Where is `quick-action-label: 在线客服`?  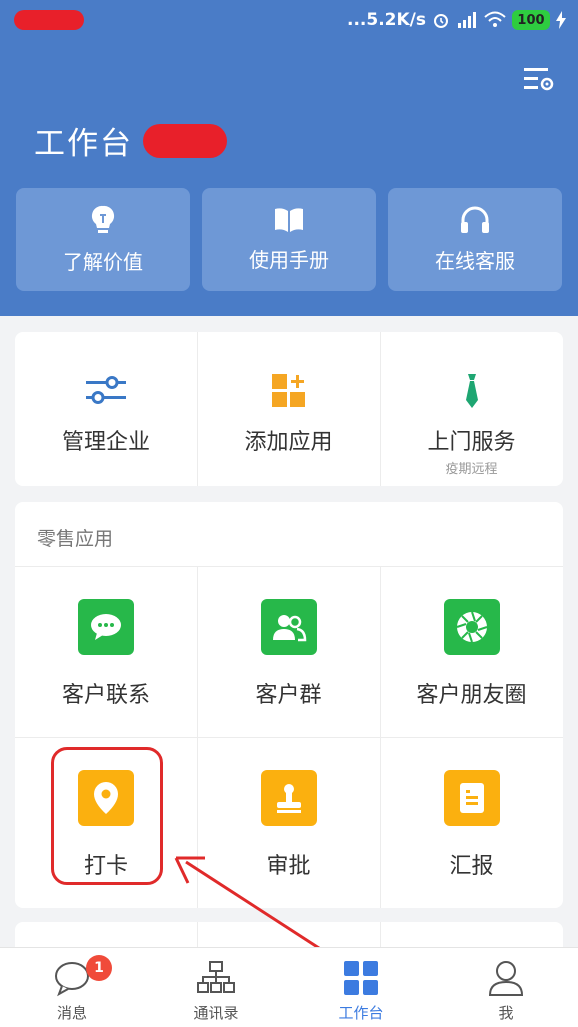
quick-action-label: 在线客服 is located at coordinates (475, 261).